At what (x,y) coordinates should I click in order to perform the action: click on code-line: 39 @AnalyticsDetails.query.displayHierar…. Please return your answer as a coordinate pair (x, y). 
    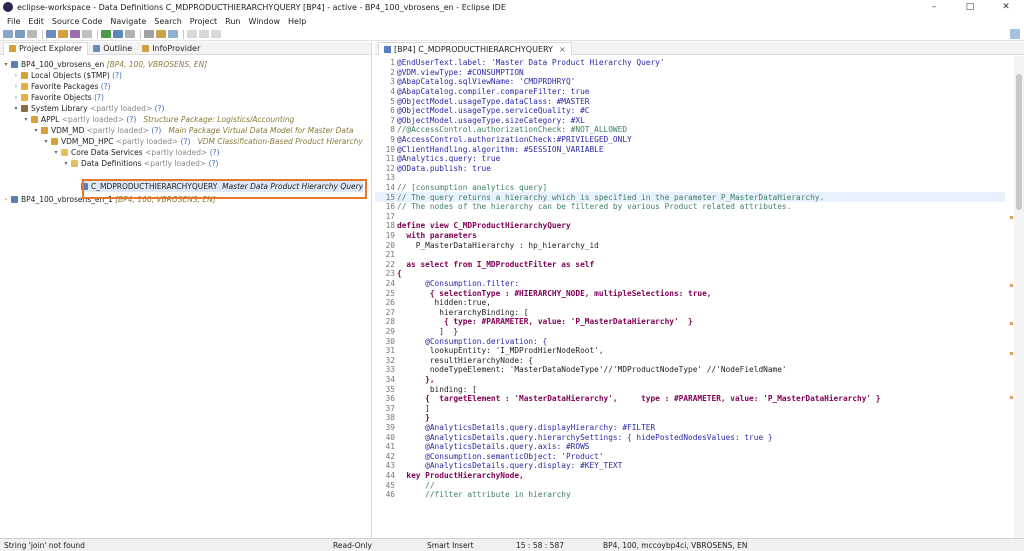
    Looking at the image, I should click on (690, 428).